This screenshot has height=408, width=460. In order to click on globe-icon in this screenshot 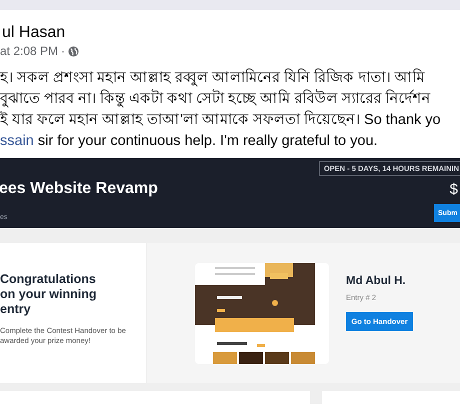, I will do `click(74, 51)`.